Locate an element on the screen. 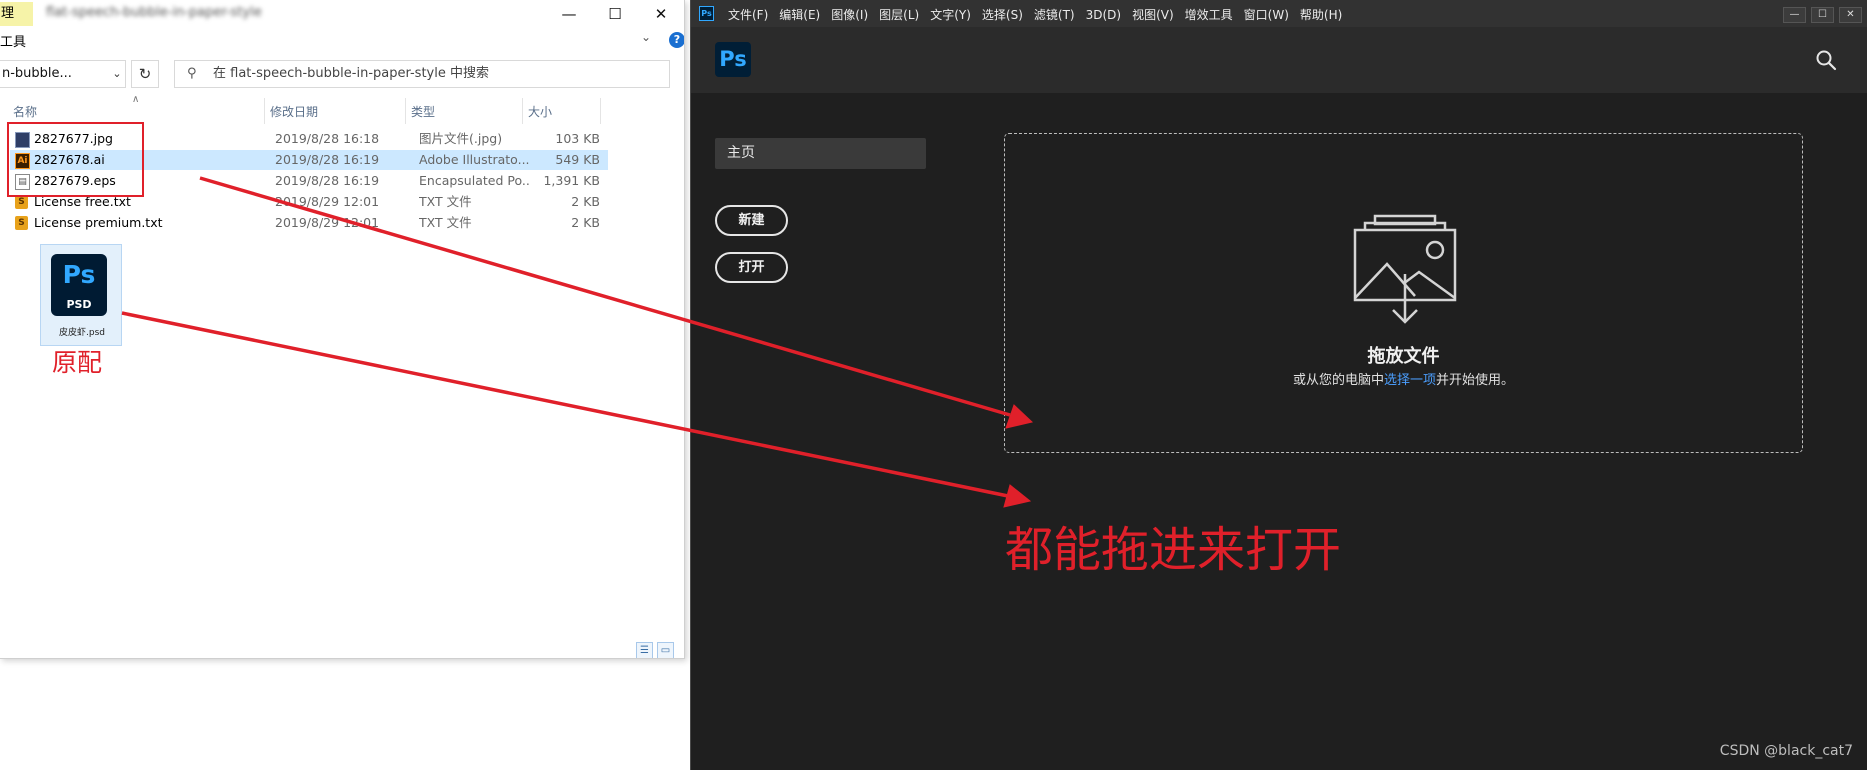 This screenshot has width=1867, height=770. maximize-icon: ☐ is located at coordinates (615, 14).